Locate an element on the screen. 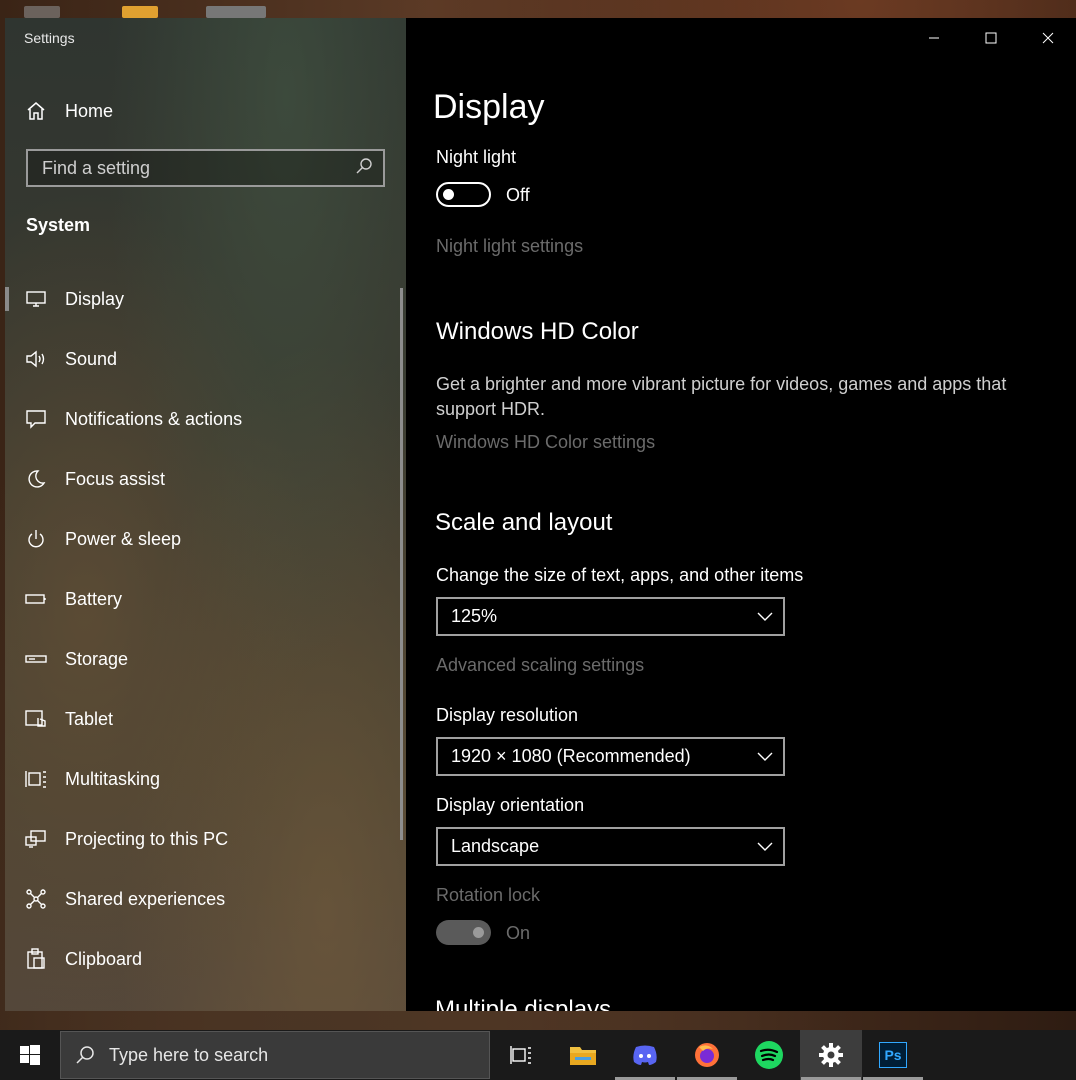 Image resolution: width=1076 pixels, height=1080 pixels. discord-button is located at coordinates (645, 1055).